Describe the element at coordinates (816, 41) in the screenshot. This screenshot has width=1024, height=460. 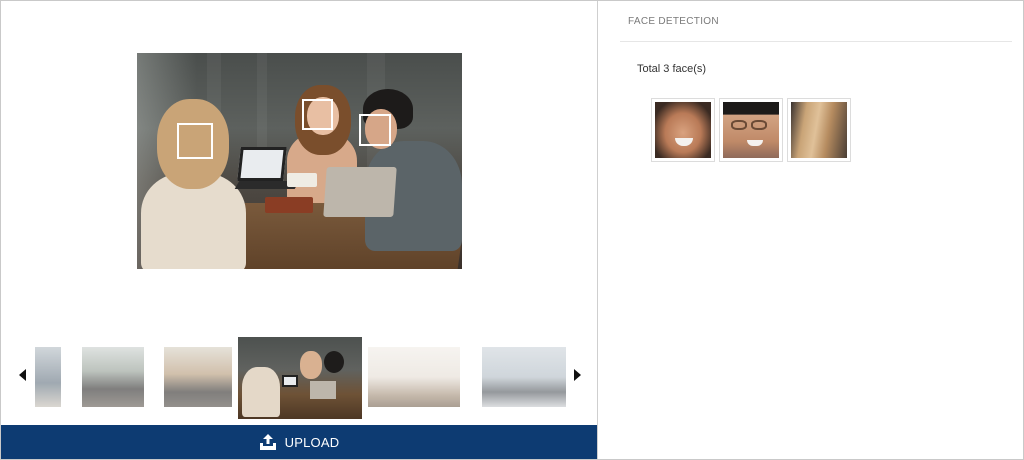
I see `header-divider` at that location.